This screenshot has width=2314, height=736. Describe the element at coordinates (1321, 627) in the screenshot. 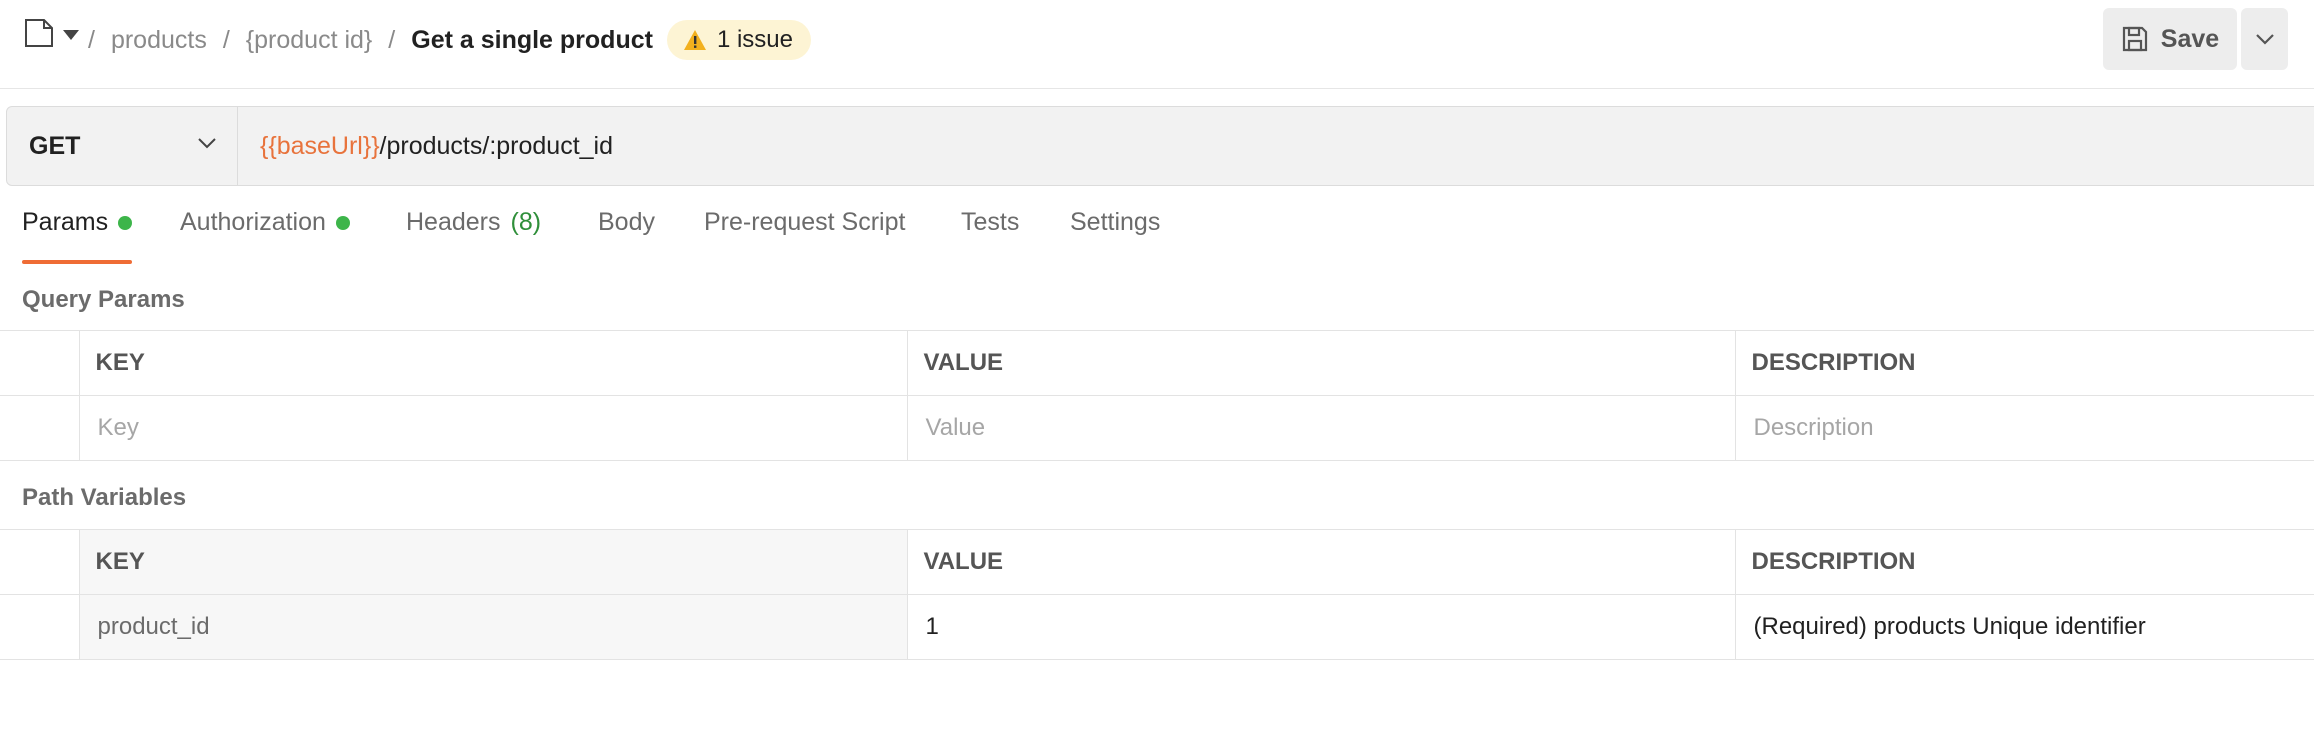

I see `path-variable-value-input: 1` at that location.